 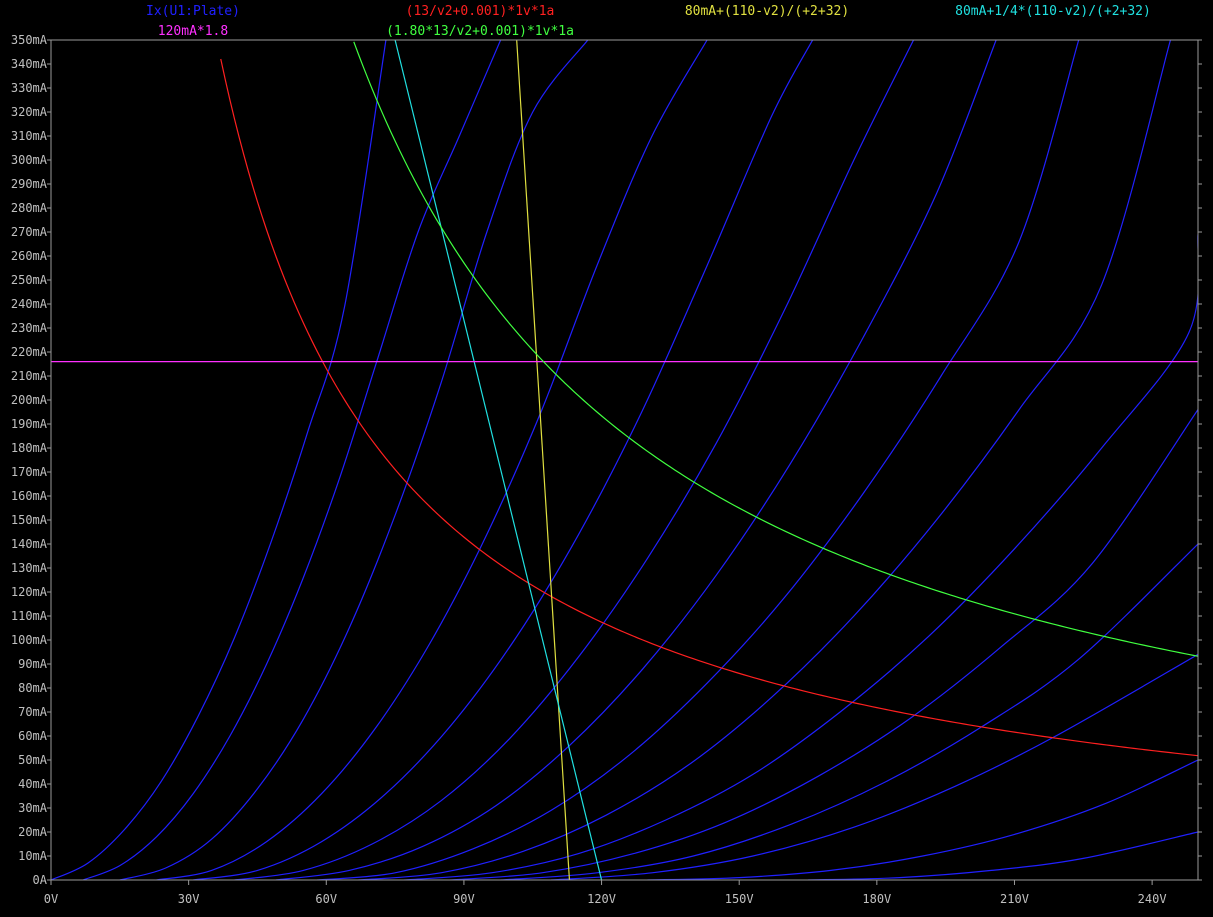 I want to click on x-tick-label: 240V, so click(x=1152, y=899).